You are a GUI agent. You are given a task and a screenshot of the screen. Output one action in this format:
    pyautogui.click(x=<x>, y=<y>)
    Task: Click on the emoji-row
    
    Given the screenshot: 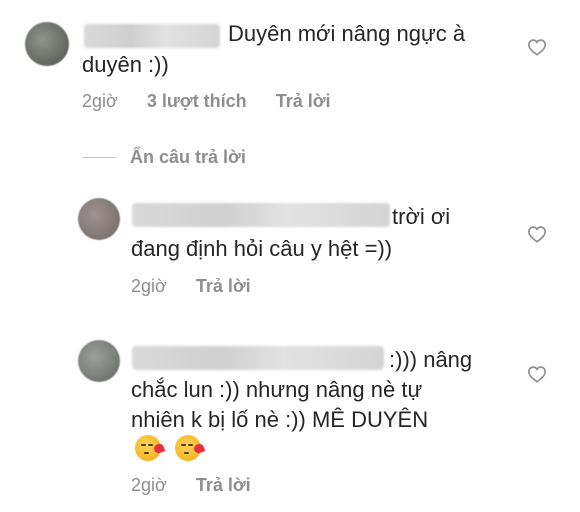 What is the action you would take?
    pyautogui.click(x=173, y=449)
    